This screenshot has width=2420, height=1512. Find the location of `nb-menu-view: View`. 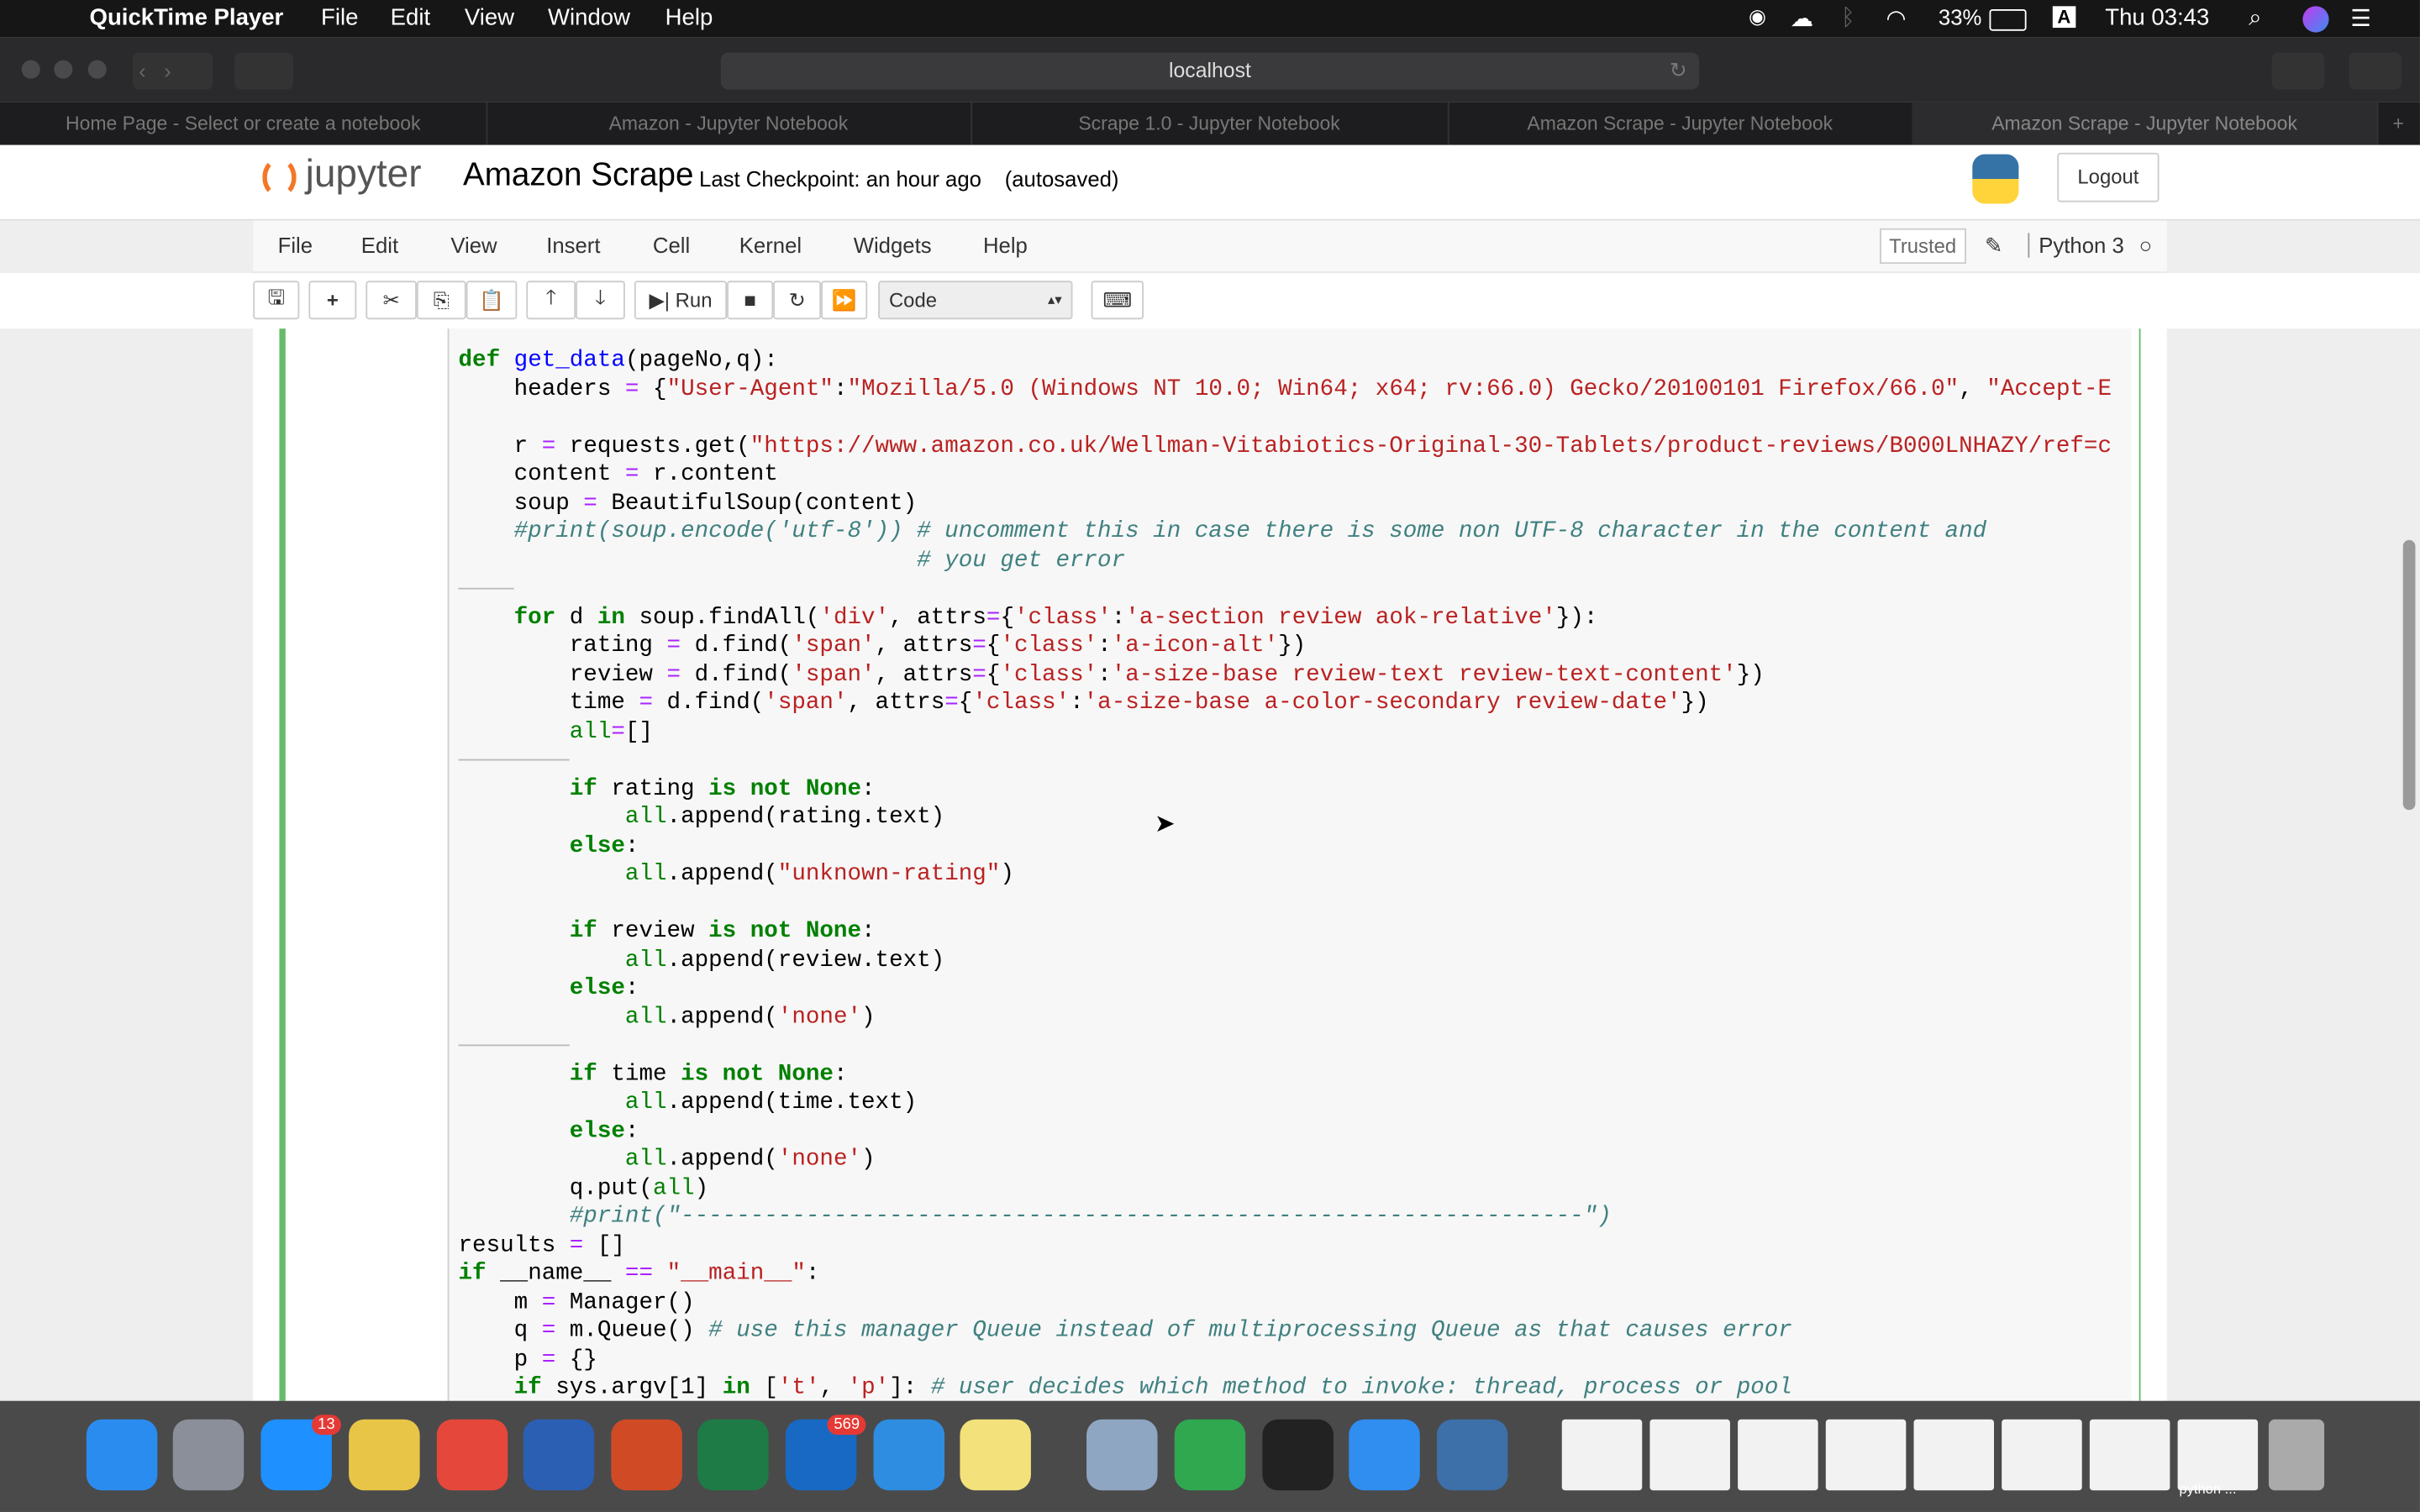

nb-menu-view: View is located at coordinates (473, 245).